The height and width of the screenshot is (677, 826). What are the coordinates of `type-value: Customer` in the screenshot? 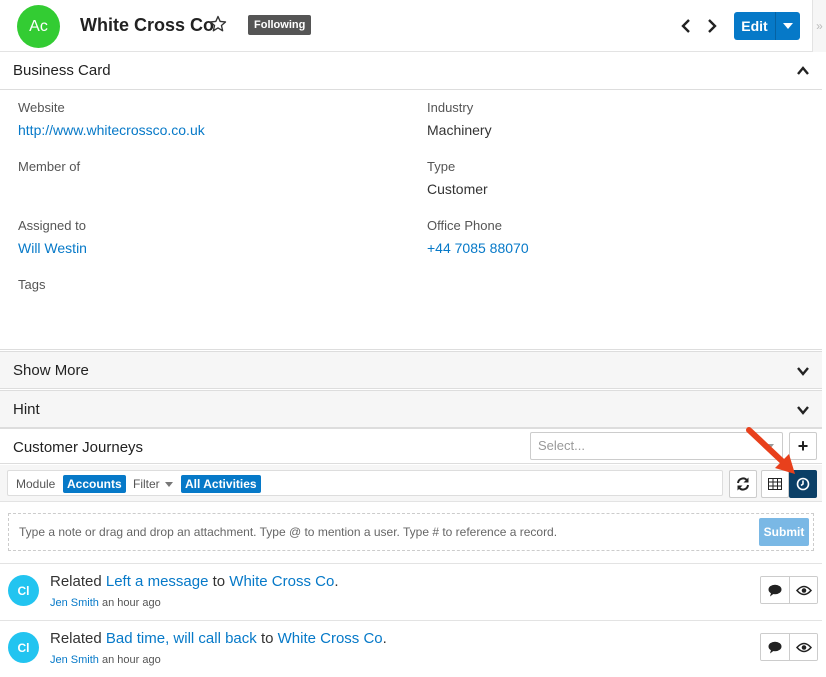 It's located at (457, 189).